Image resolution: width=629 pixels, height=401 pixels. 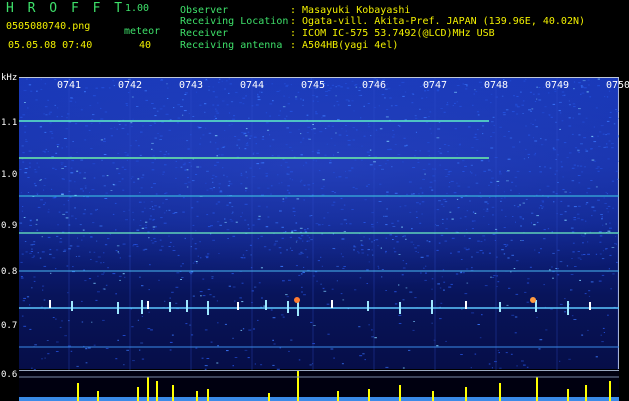 I want to click on y-tick-label: 0.8, so click(x=9, y=272).